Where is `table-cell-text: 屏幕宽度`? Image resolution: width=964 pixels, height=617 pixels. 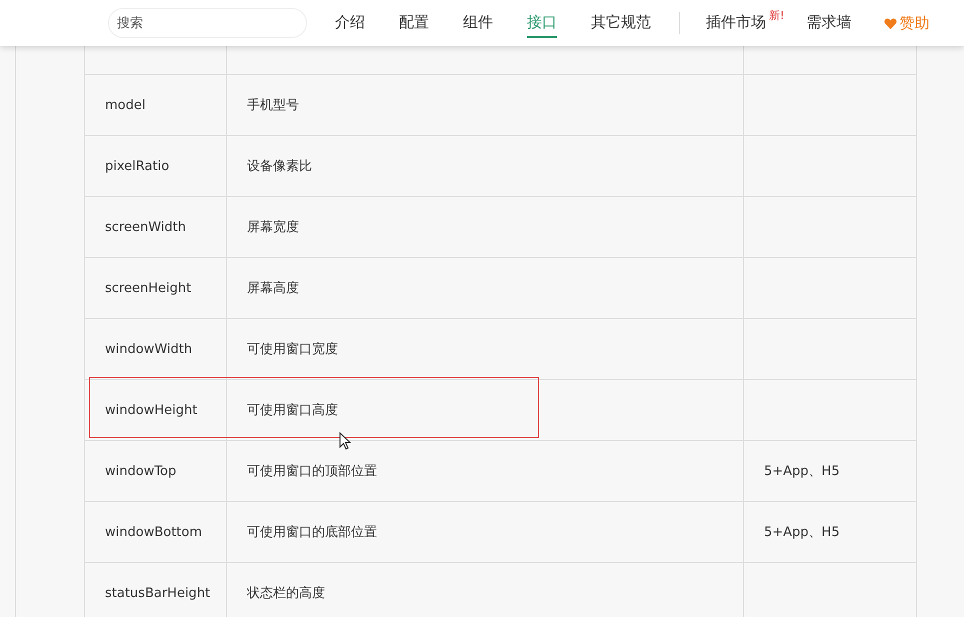
table-cell-text: 屏幕宽度 is located at coordinates (273, 227).